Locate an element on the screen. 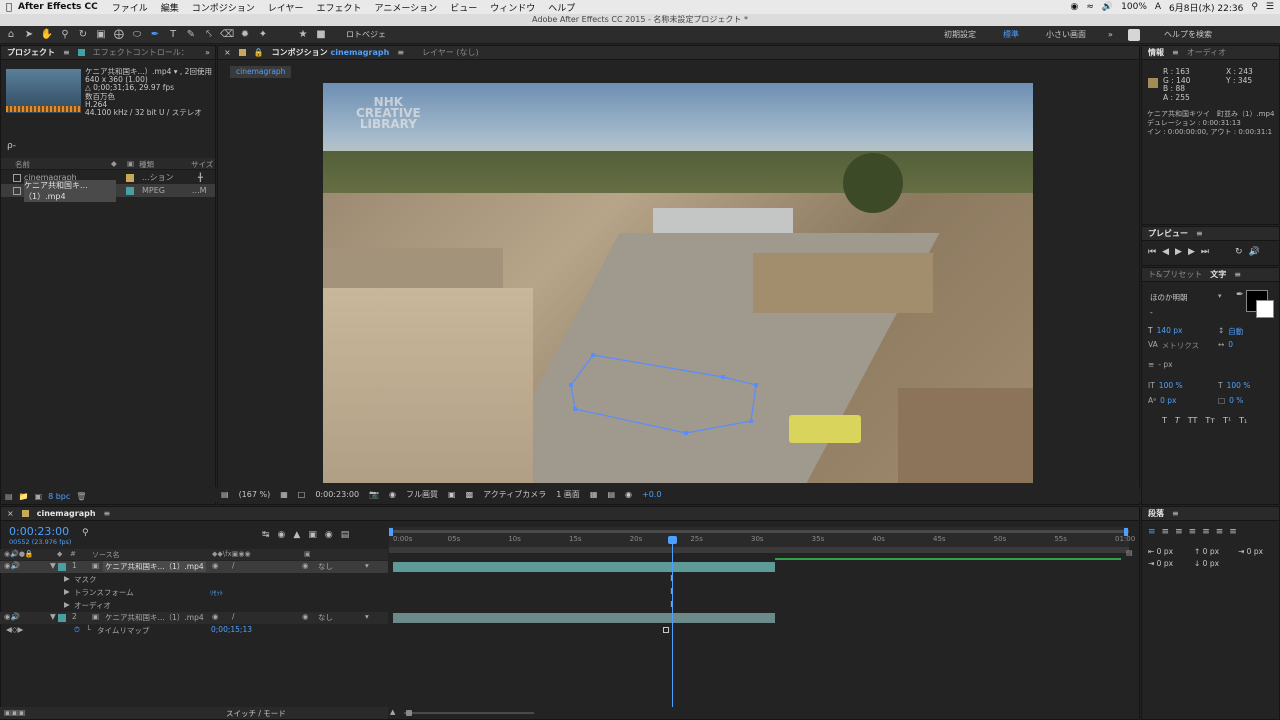  space-after-value: 0 px is located at coordinates (1211, 563).